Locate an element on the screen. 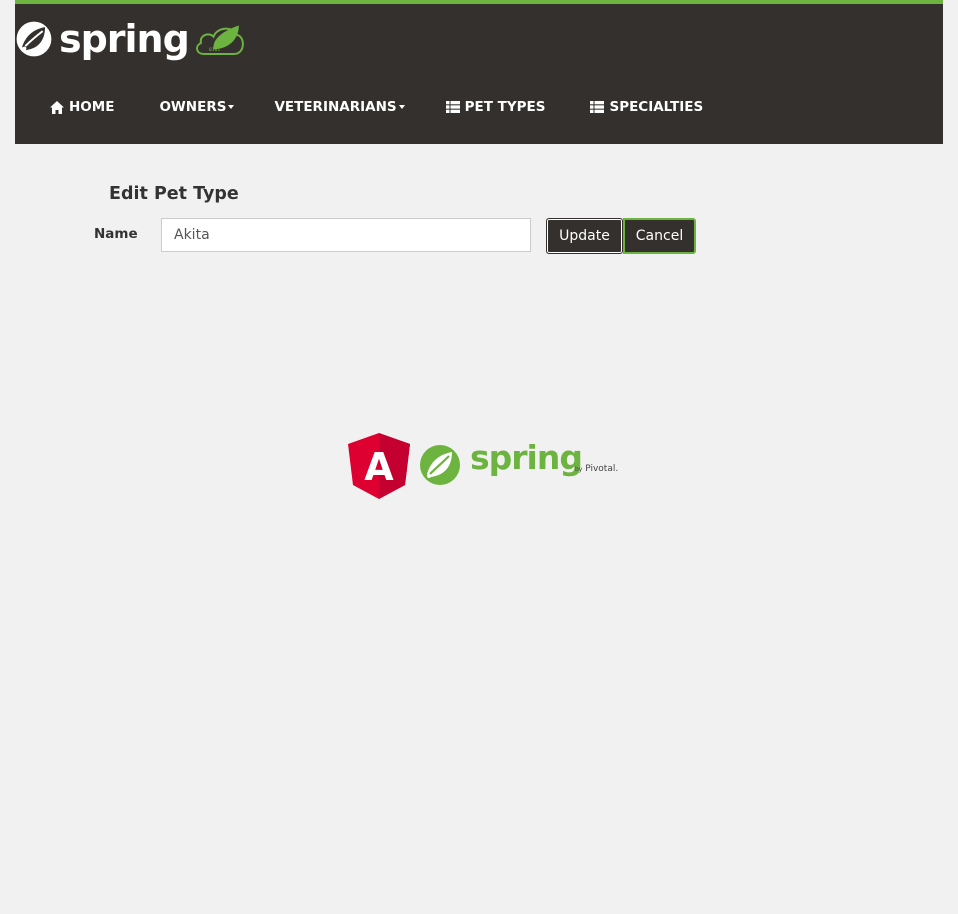 The image size is (958, 914). nav-owners: OWNERS is located at coordinates (197, 107).